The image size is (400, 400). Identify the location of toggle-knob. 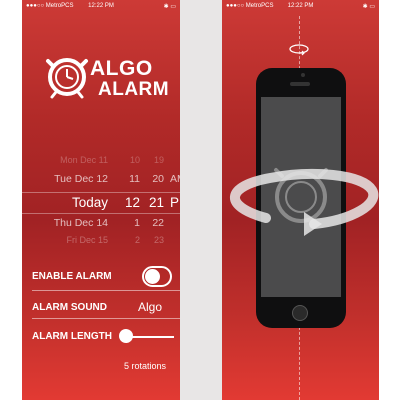
(152, 276).